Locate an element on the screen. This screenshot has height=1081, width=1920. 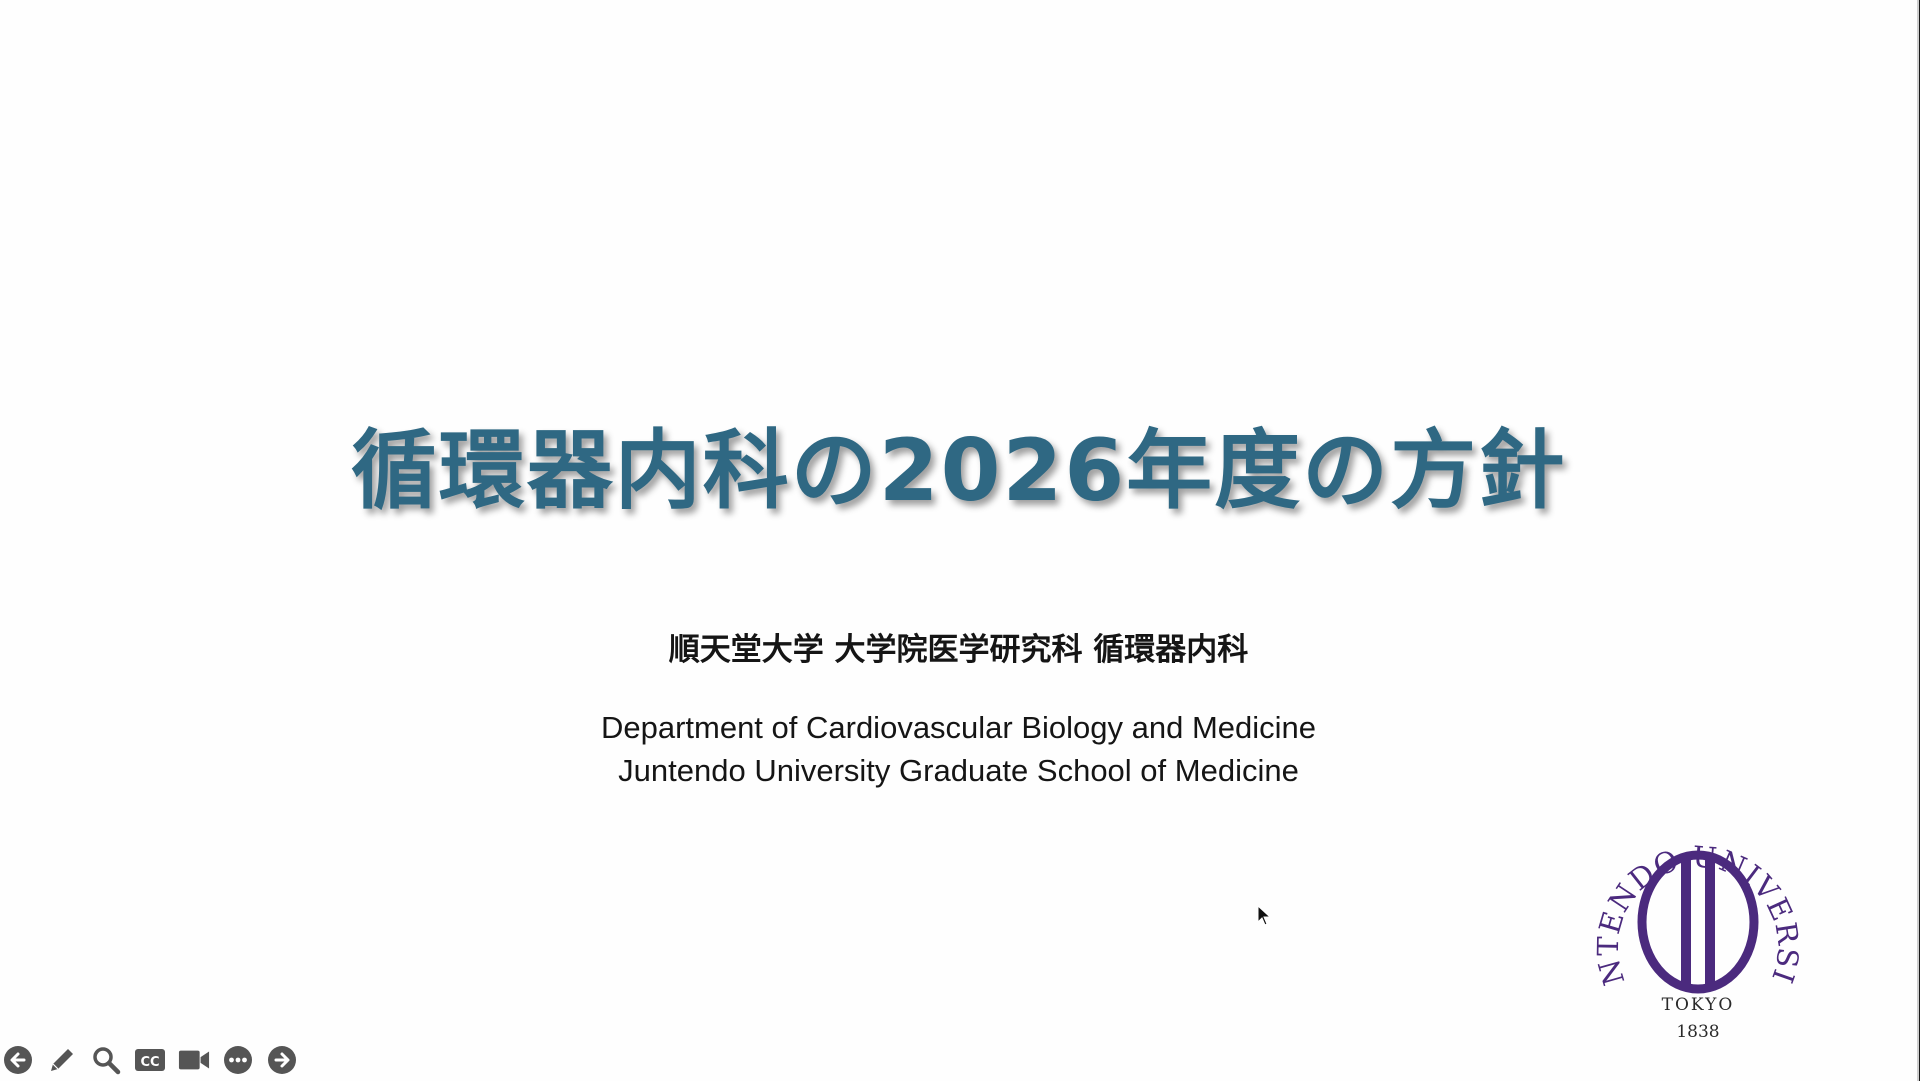
svg-text: CC is located at coordinates (149, 1062).